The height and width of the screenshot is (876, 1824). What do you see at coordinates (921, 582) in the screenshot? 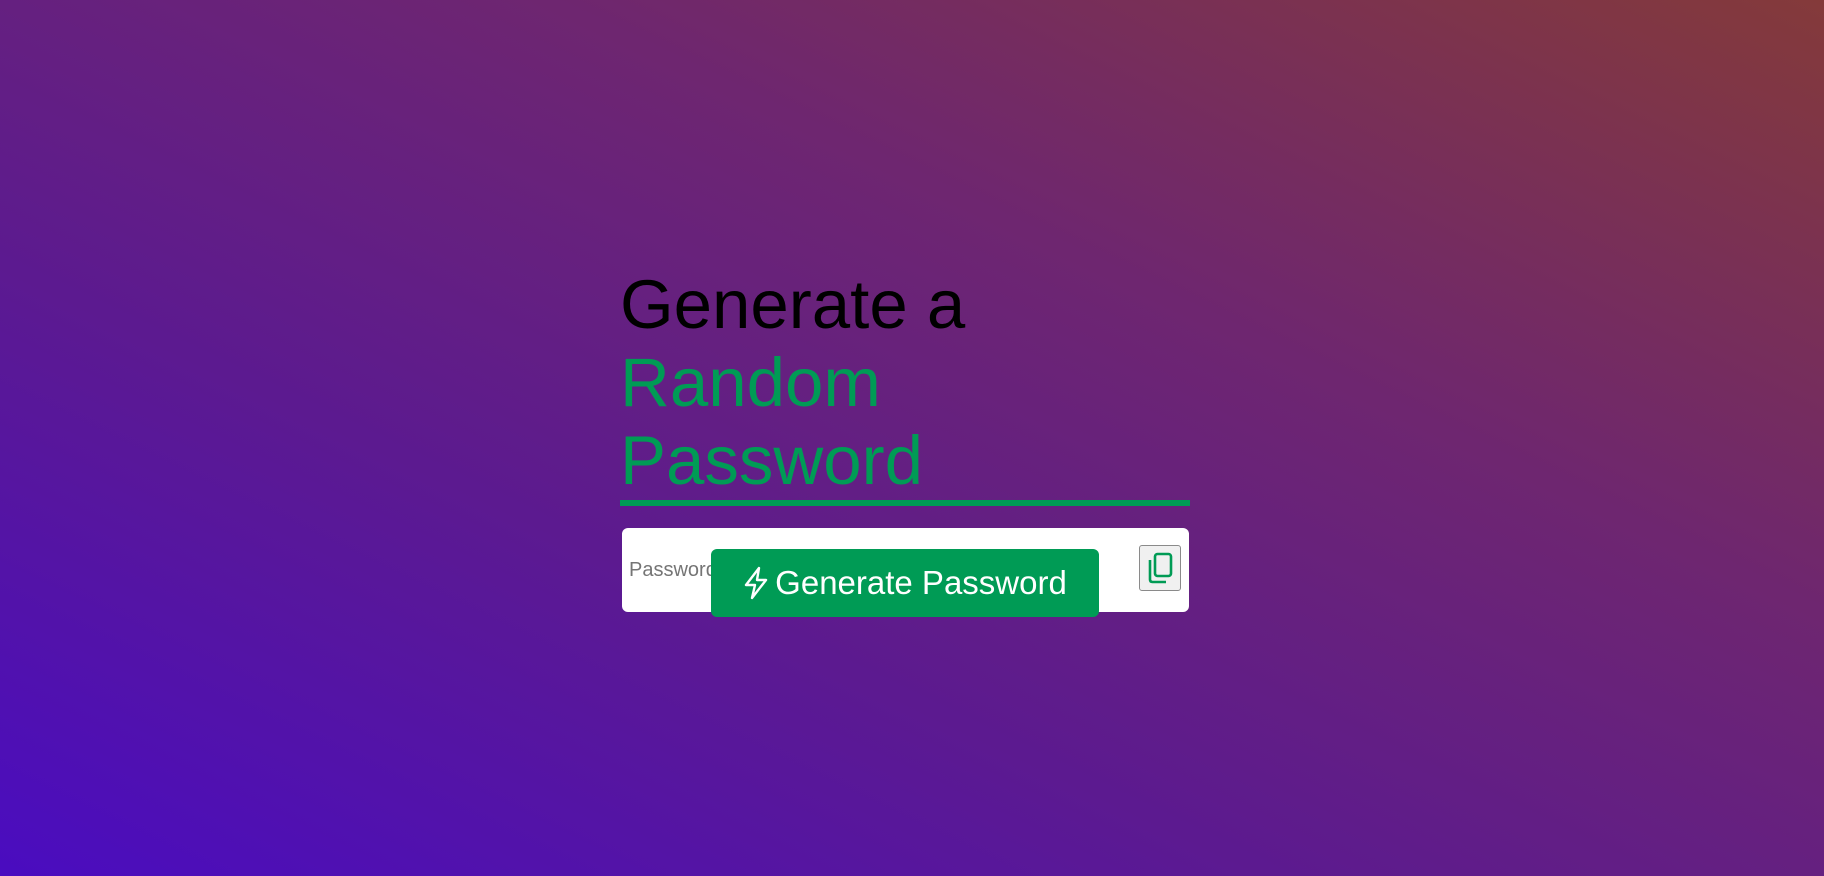
I see `generate-button-label: Generate Password` at bounding box center [921, 582].